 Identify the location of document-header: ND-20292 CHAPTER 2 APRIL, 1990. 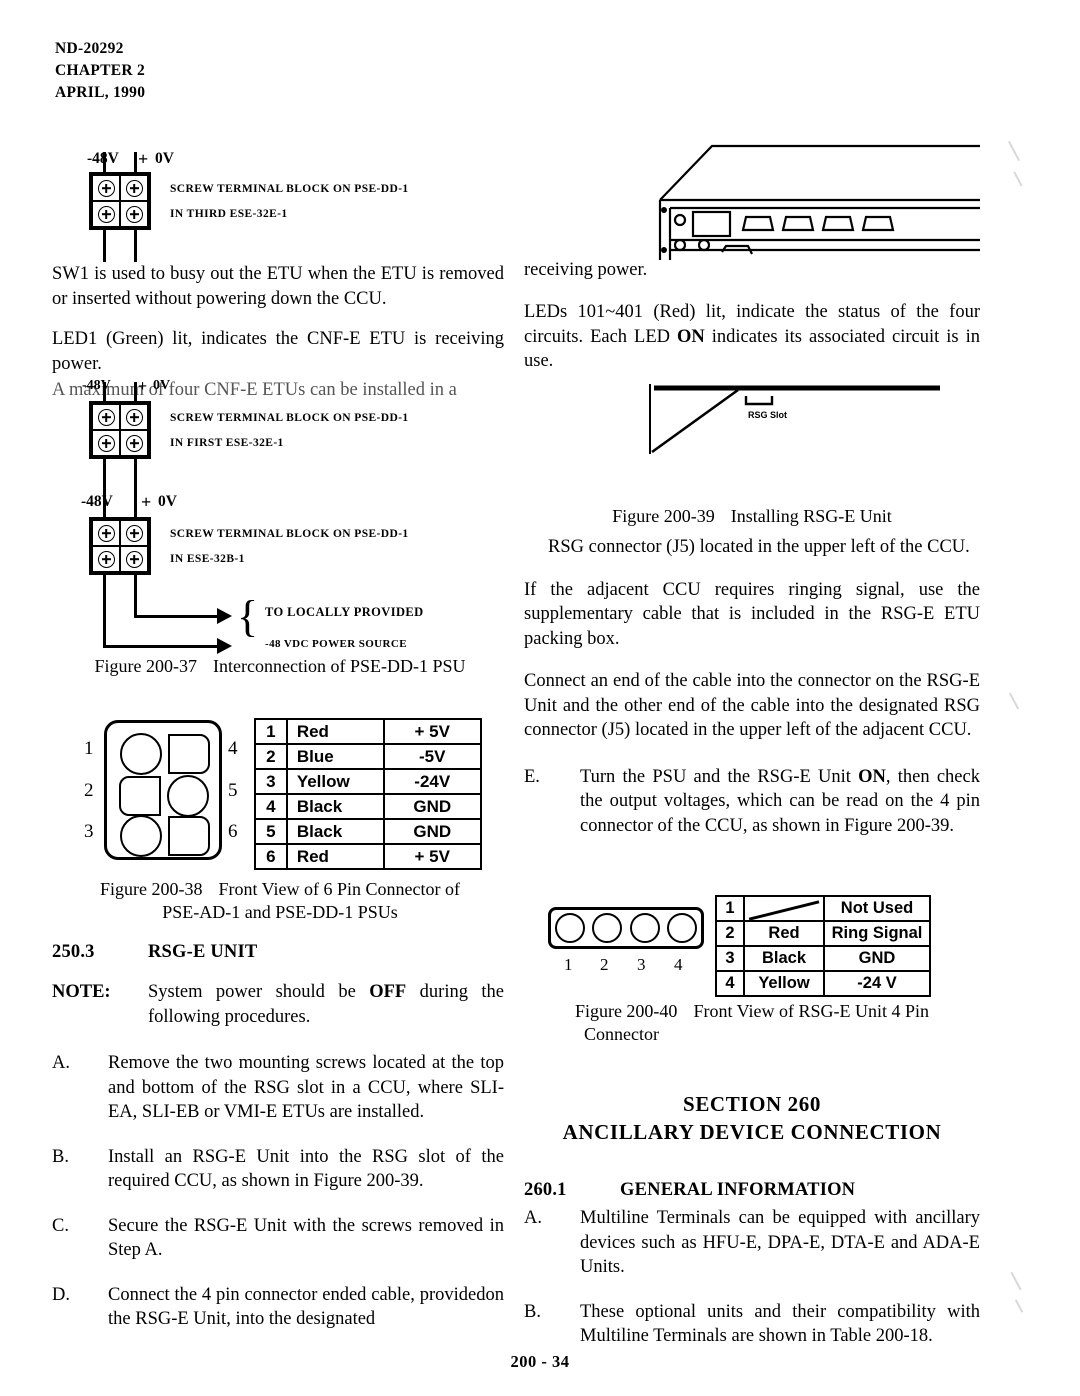
(100, 71).